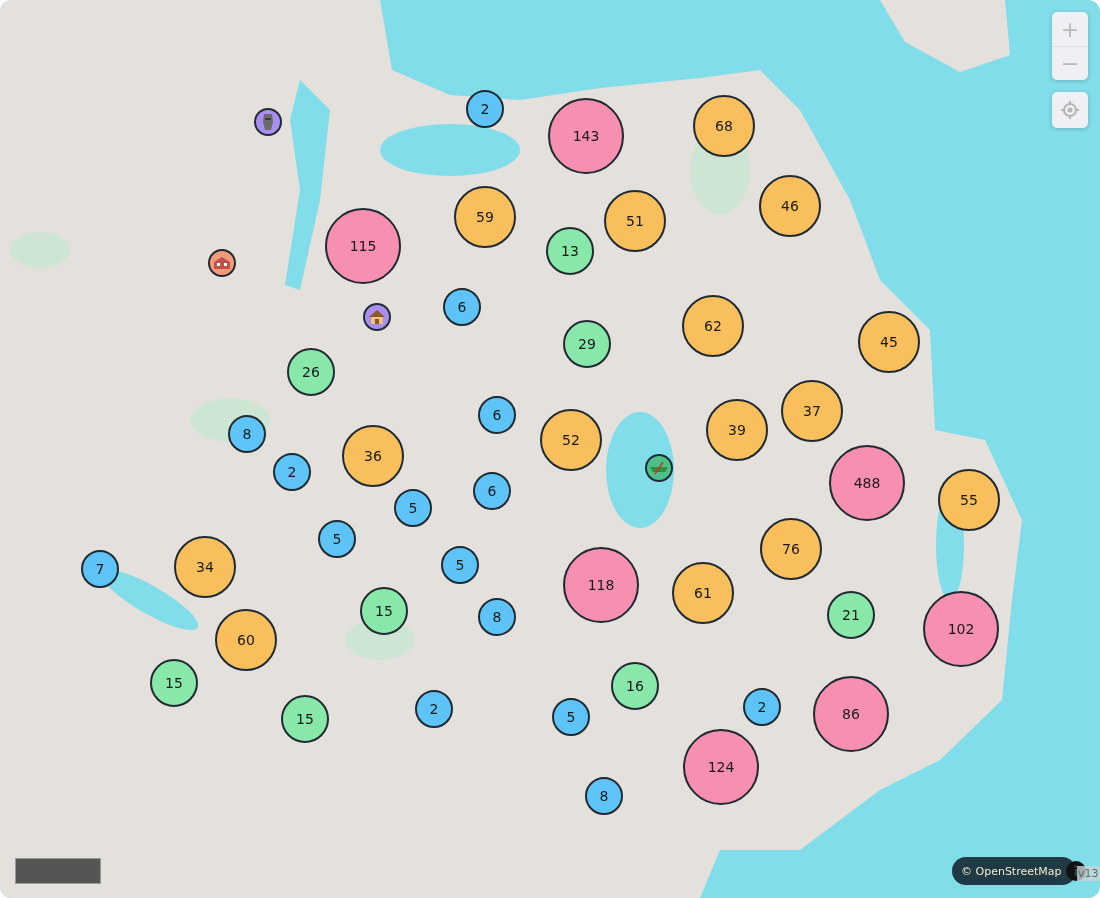 Image resolution: width=1100 pixels, height=898 pixels. What do you see at coordinates (1011, 871) in the screenshot?
I see `attribution-text: © OpenStreetMap` at bounding box center [1011, 871].